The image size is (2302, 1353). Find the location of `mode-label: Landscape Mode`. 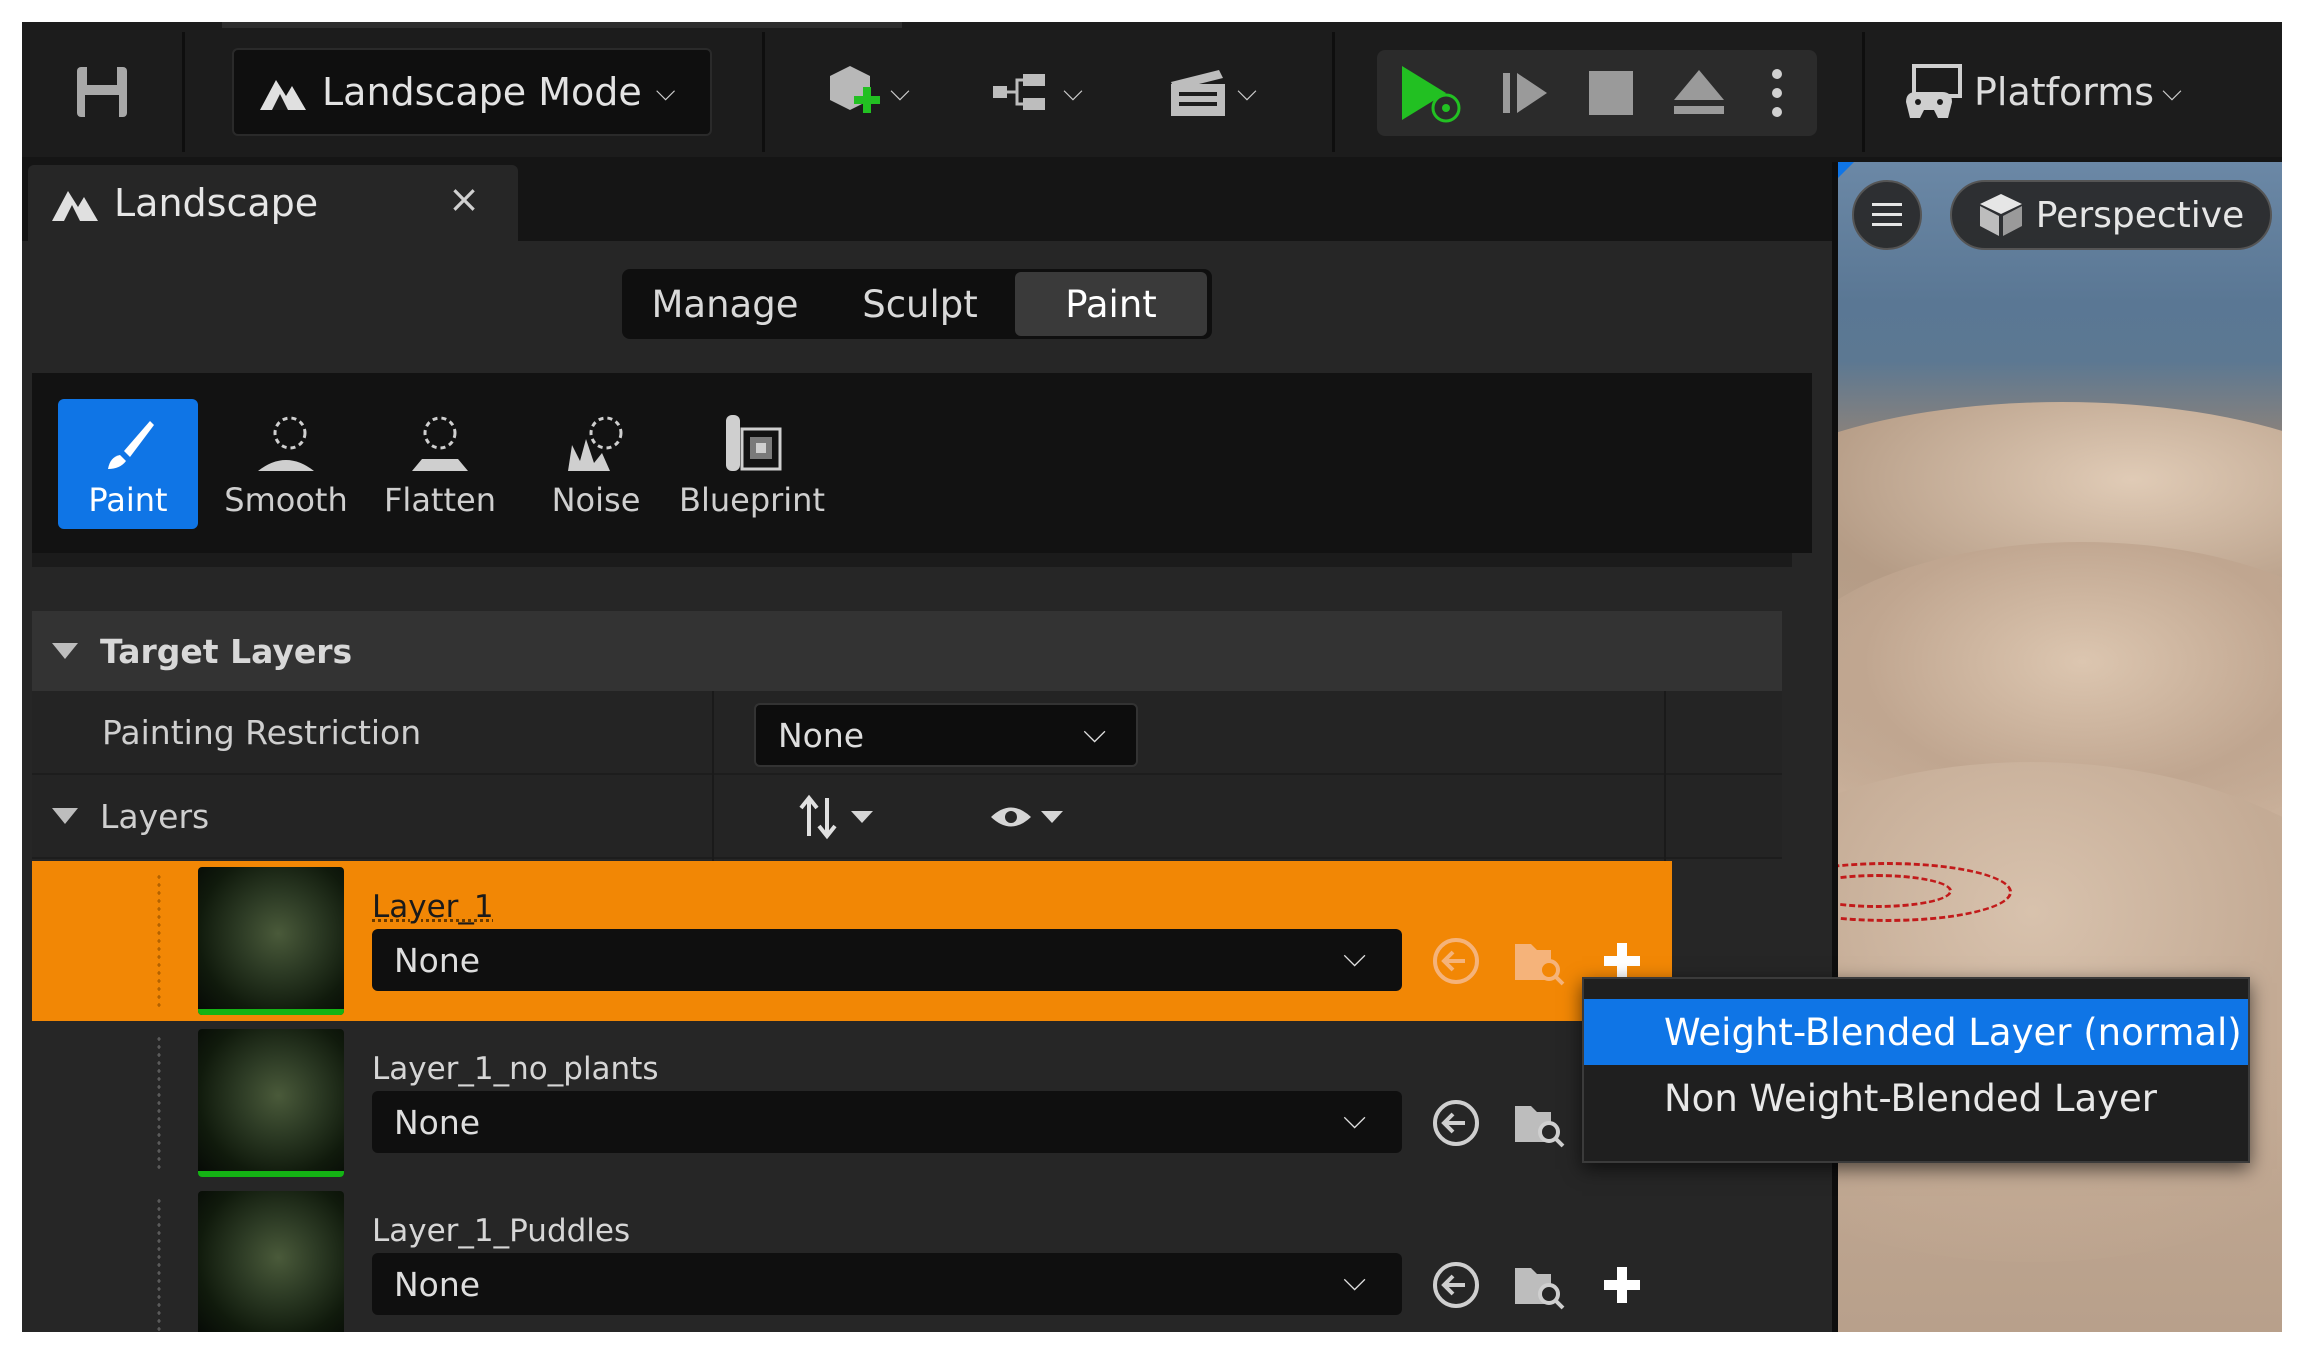

mode-label: Landscape Mode is located at coordinates (482, 92).